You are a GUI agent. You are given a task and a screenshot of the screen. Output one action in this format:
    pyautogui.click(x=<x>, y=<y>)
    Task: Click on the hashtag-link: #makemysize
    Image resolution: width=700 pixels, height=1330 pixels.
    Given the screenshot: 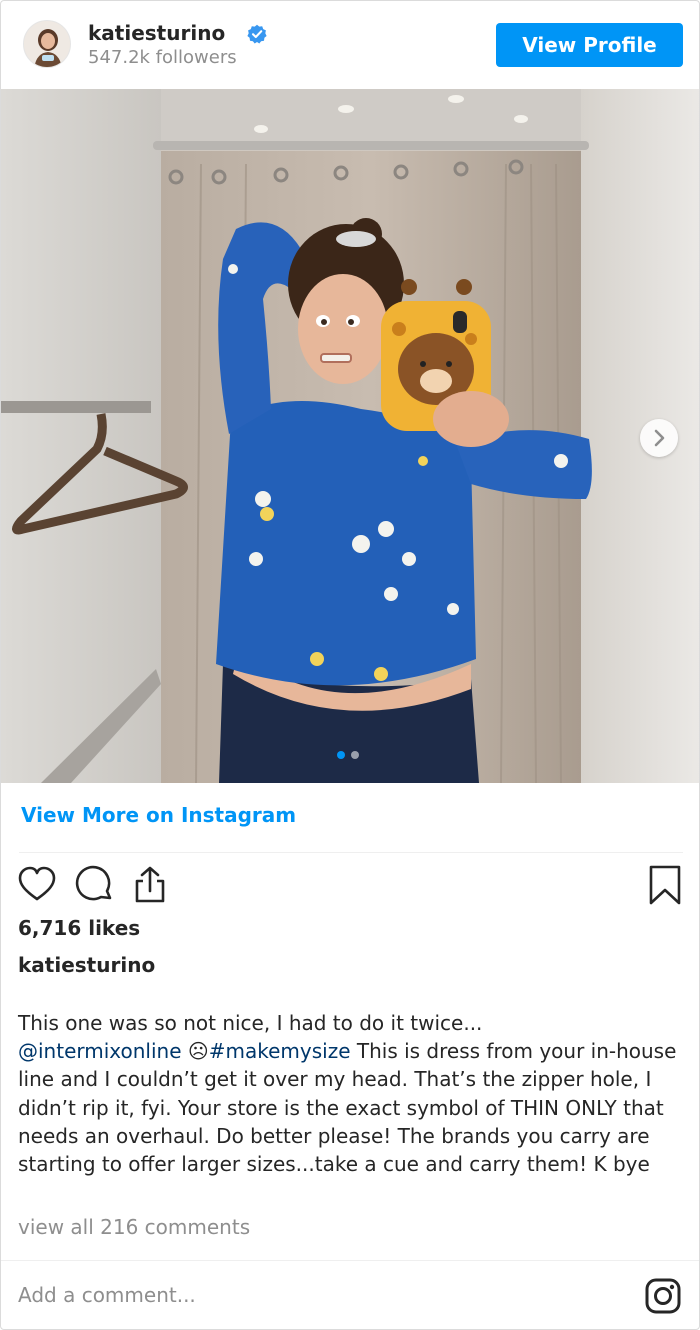 What is the action you would take?
    pyautogui.click(x=280, y=1051)
    